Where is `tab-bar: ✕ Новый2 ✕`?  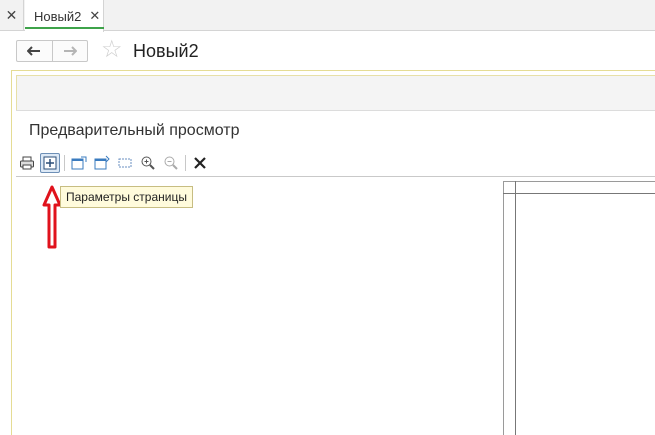 tab-bar: ✕ Новый2 ✕ is located at coordinates (327, 16).